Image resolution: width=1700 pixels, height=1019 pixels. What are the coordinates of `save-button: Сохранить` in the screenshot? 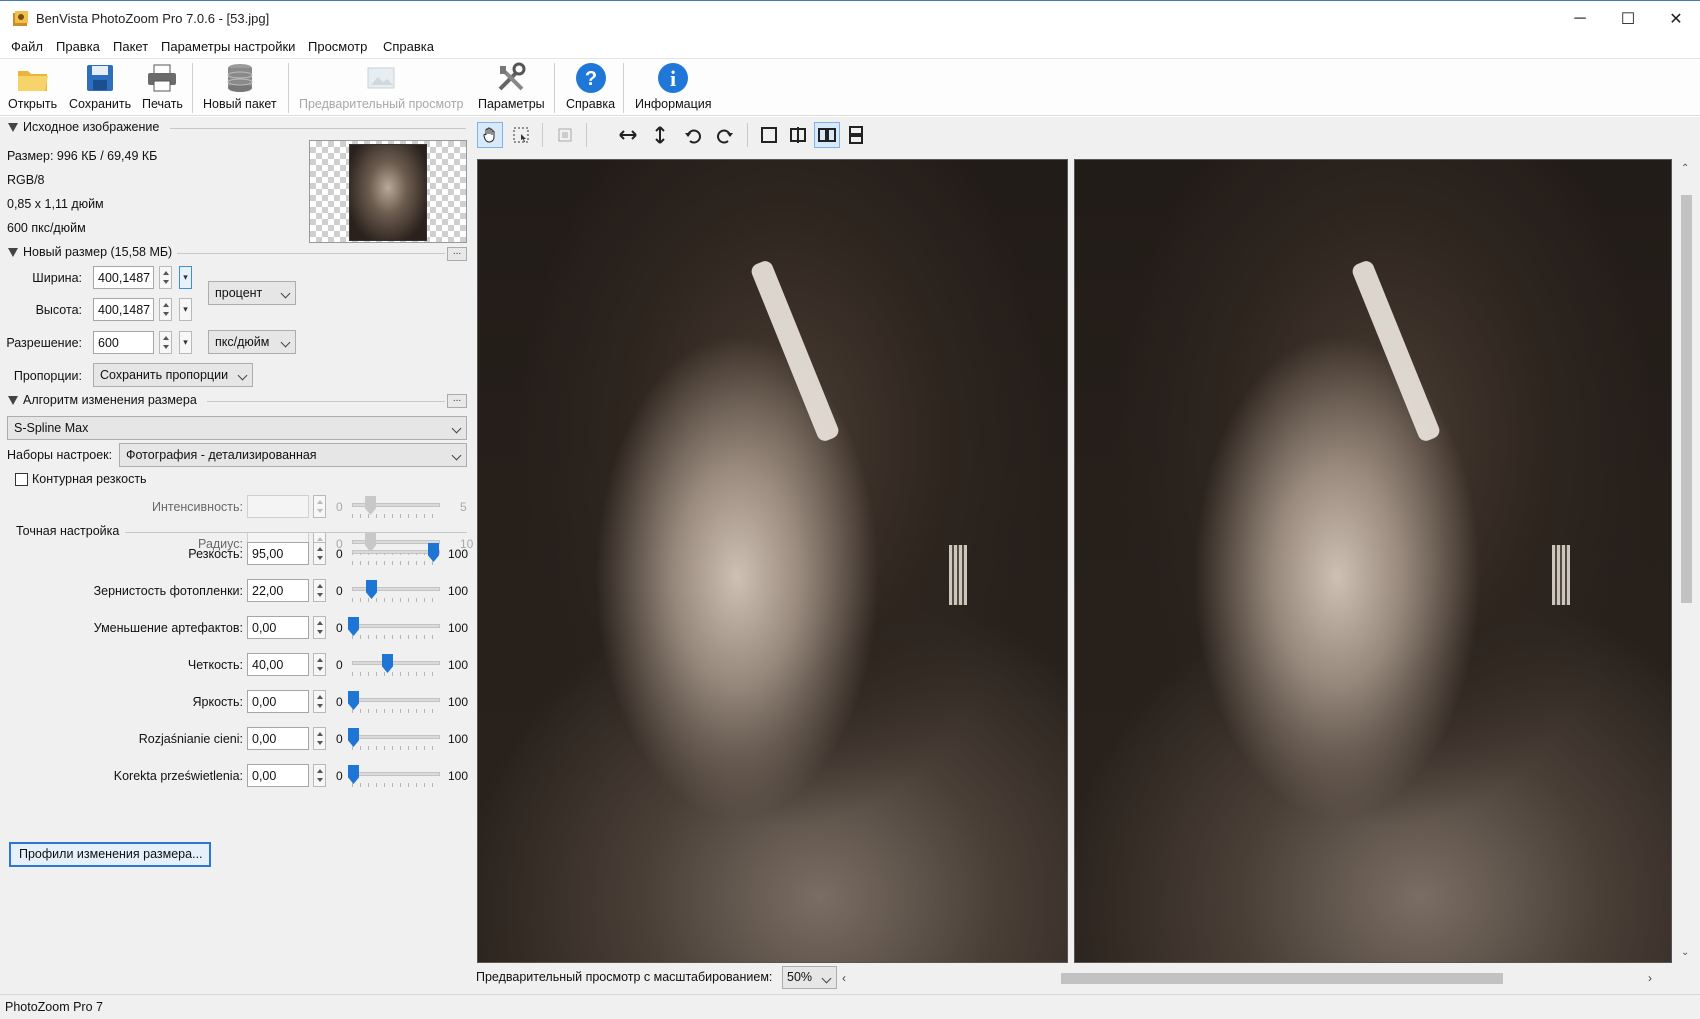 It's located at (100, 88).